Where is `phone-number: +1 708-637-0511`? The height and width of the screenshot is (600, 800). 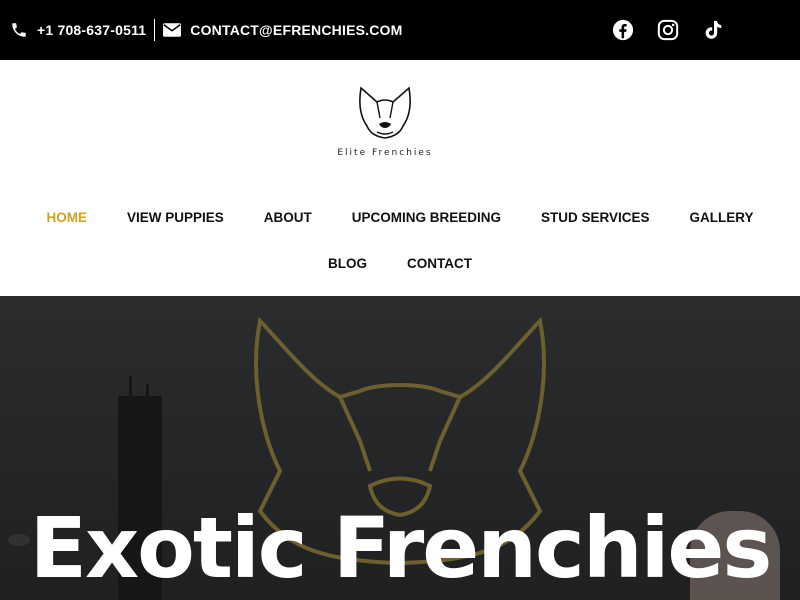
phone-number: +1 708-637-0511 is located at coordinates (92, 30).